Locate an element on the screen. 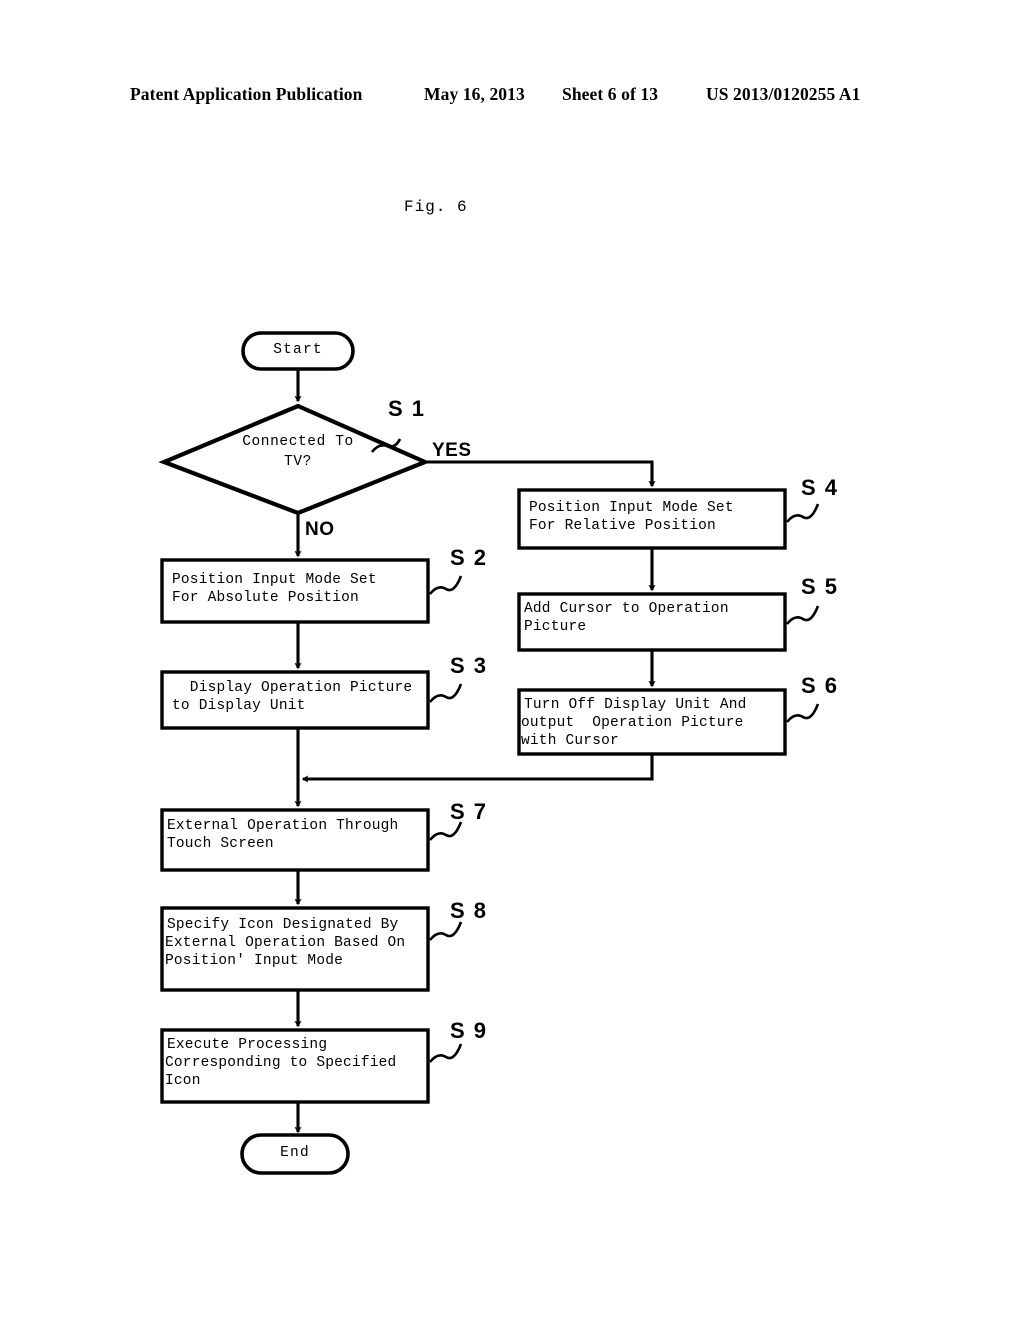 The height and width of the screenshot is (1320, 1024). node-s9-label-line1: Execute Processing is located at coordinates (247, 1045).